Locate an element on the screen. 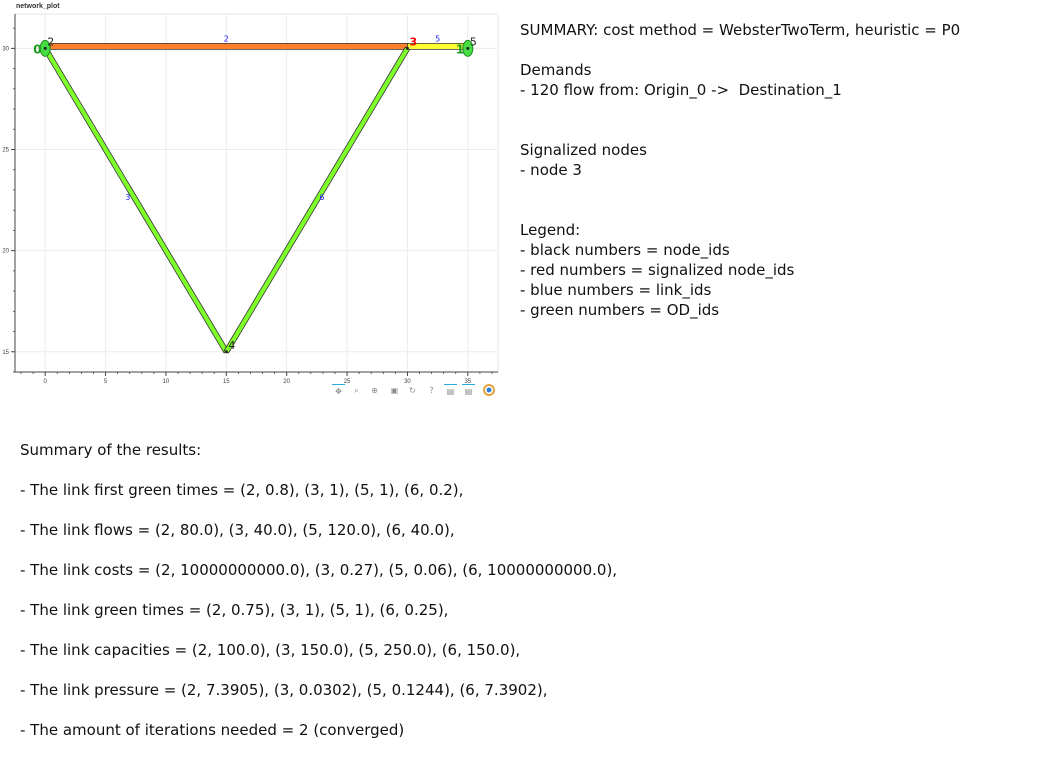 The width and height of the screenshot is (1050, 760). link-id-label: 5 is located at coordinates (437, 38).